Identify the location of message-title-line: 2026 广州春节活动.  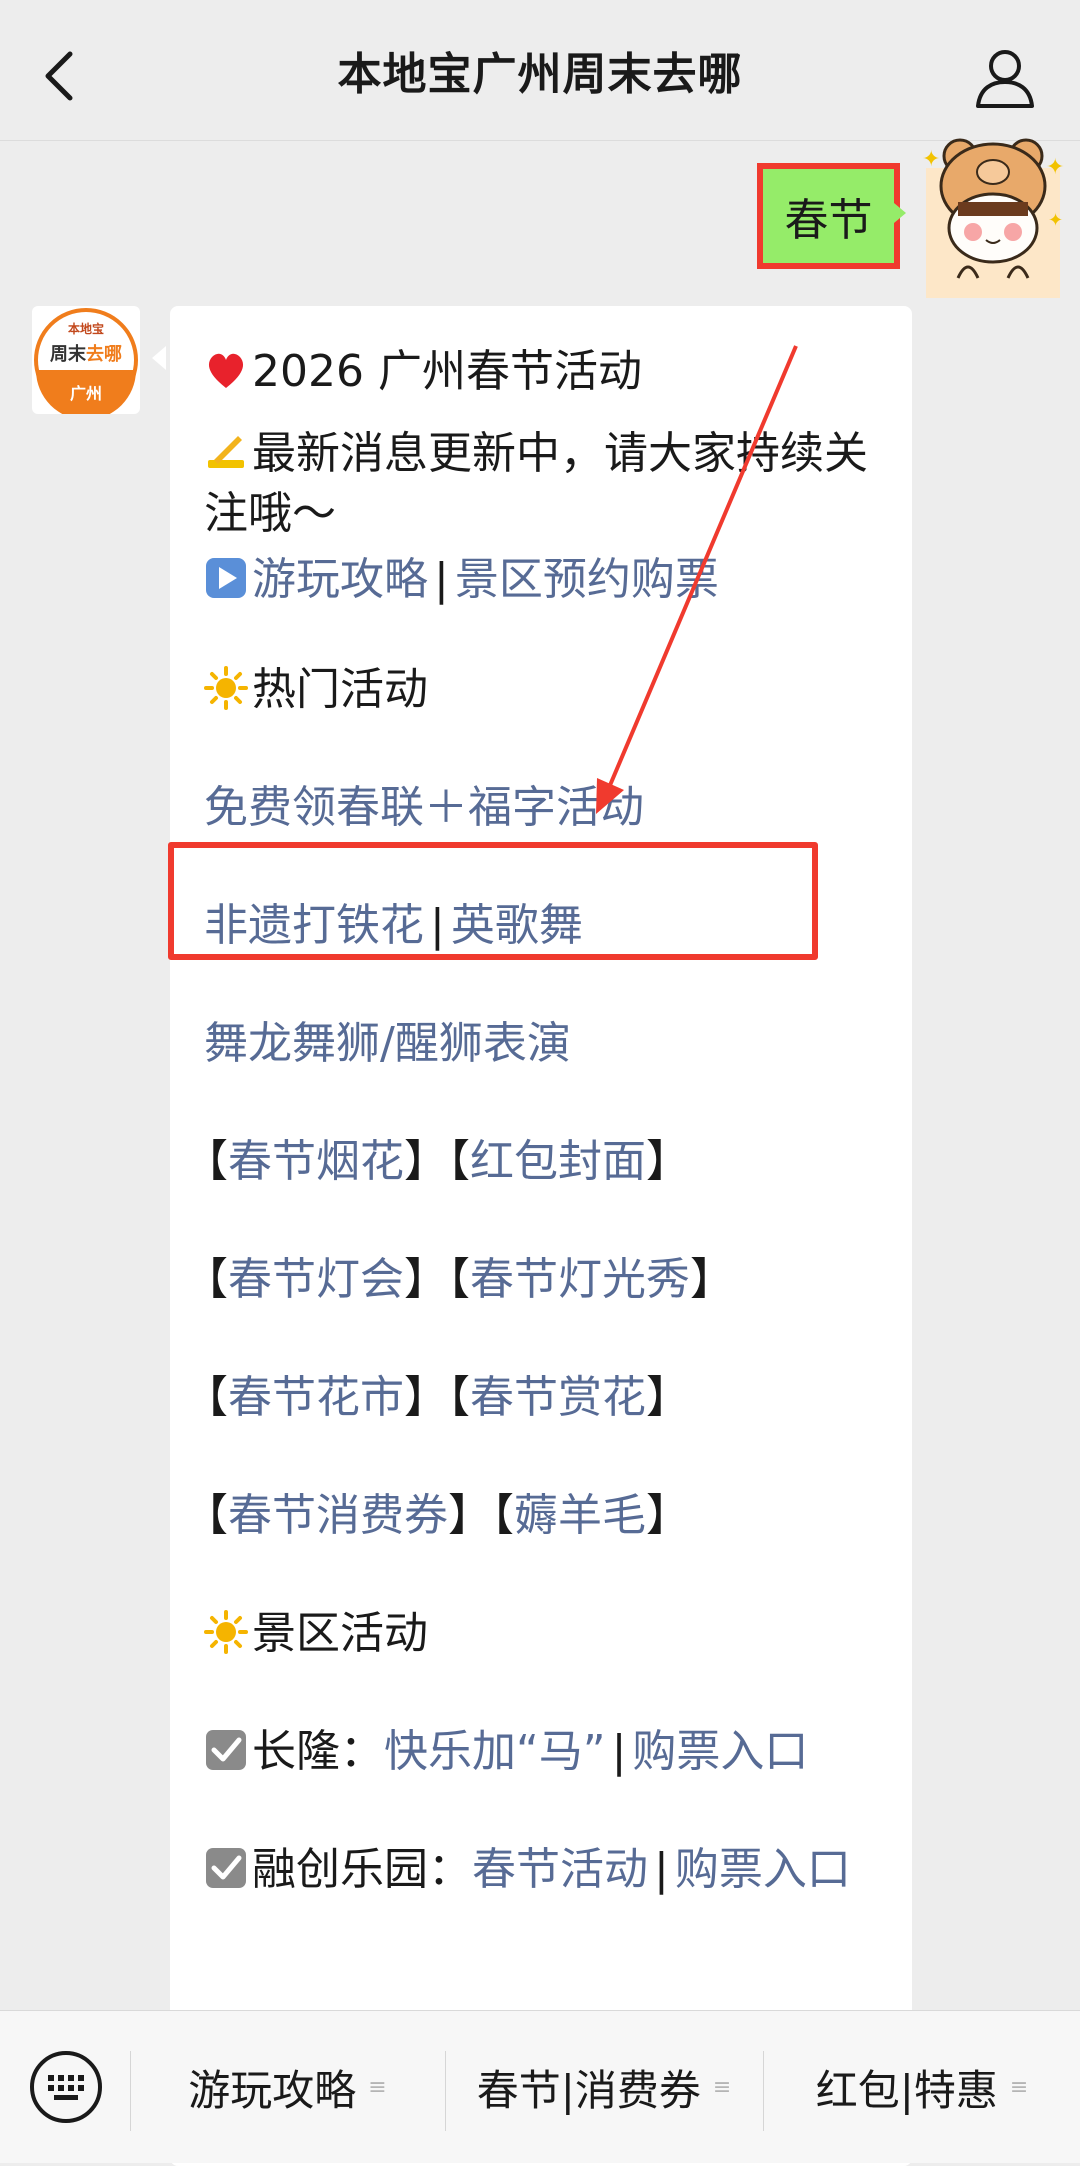
(423, 372).